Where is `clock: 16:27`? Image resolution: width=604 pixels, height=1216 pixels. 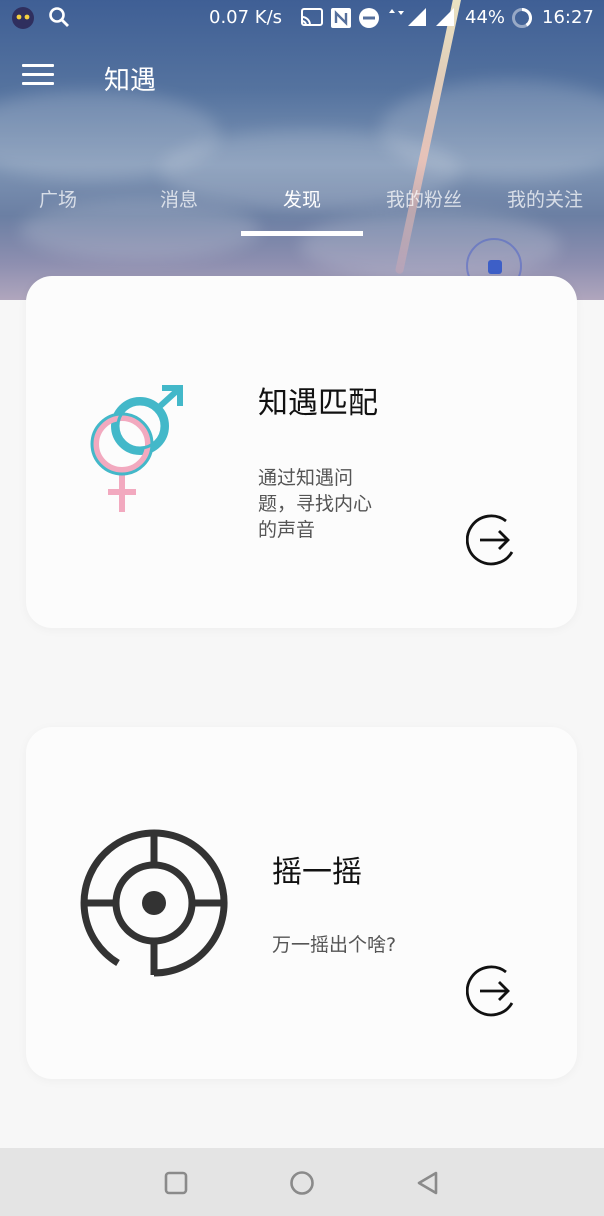
clock: 16:27 is located at coordinates (568, 17).